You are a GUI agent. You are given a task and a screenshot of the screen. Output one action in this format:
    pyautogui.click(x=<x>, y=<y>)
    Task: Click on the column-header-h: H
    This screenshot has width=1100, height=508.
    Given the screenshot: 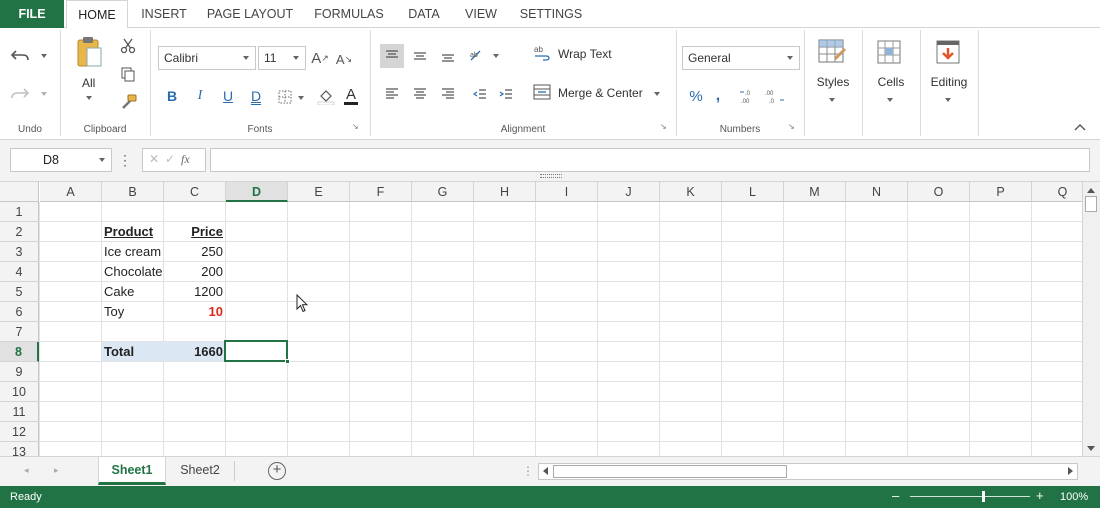 What is the action you would take?
    pyautogui.click(x=505, y=192)
    